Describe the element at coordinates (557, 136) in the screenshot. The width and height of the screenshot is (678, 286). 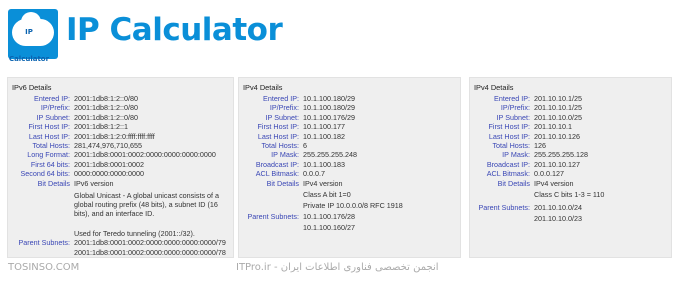
I see `field-value: 201.10.10.126` at that location.